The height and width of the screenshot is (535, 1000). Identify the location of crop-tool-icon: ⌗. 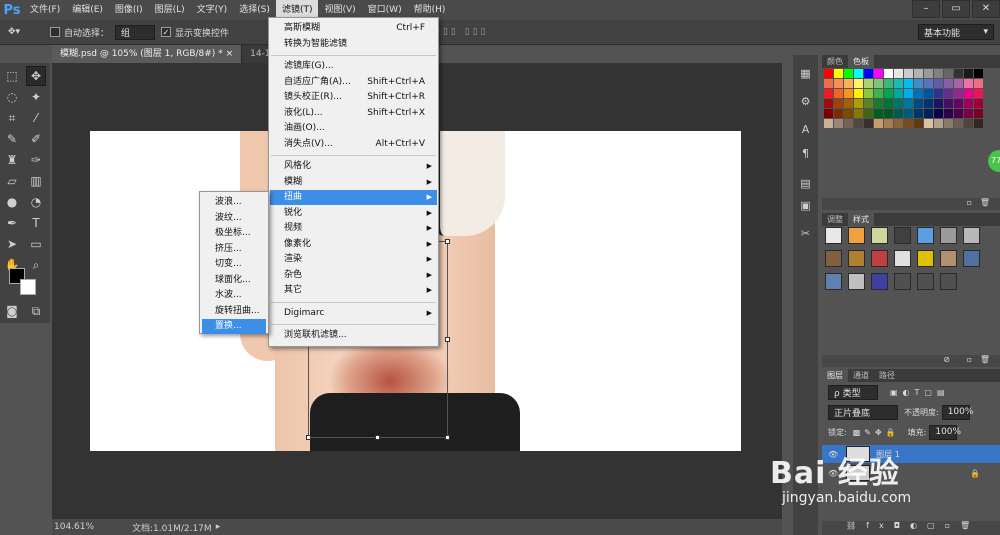
(12, 118).